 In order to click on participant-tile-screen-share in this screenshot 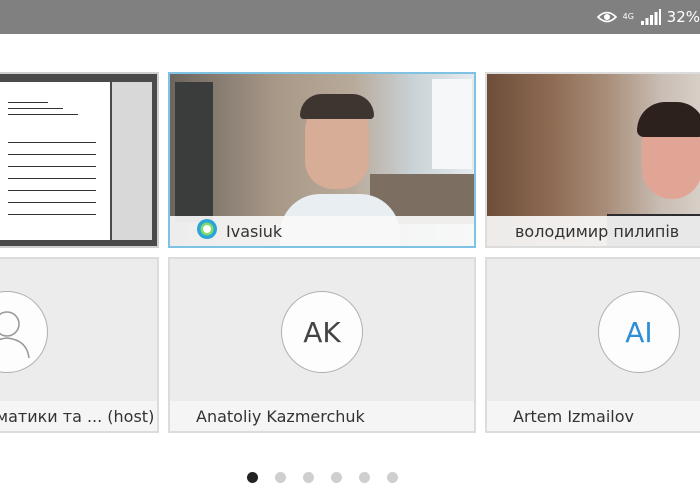, I will do `click(79, 160)`.